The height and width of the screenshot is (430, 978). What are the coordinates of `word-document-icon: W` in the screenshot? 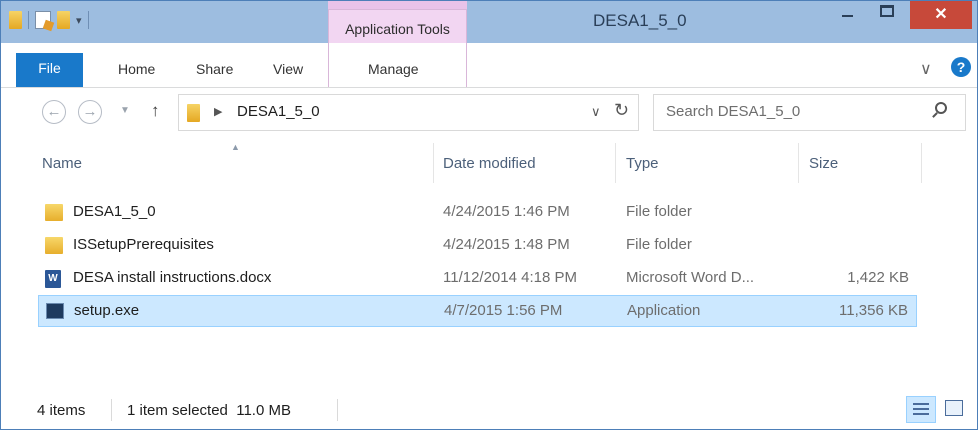 It's located at (53, 279).